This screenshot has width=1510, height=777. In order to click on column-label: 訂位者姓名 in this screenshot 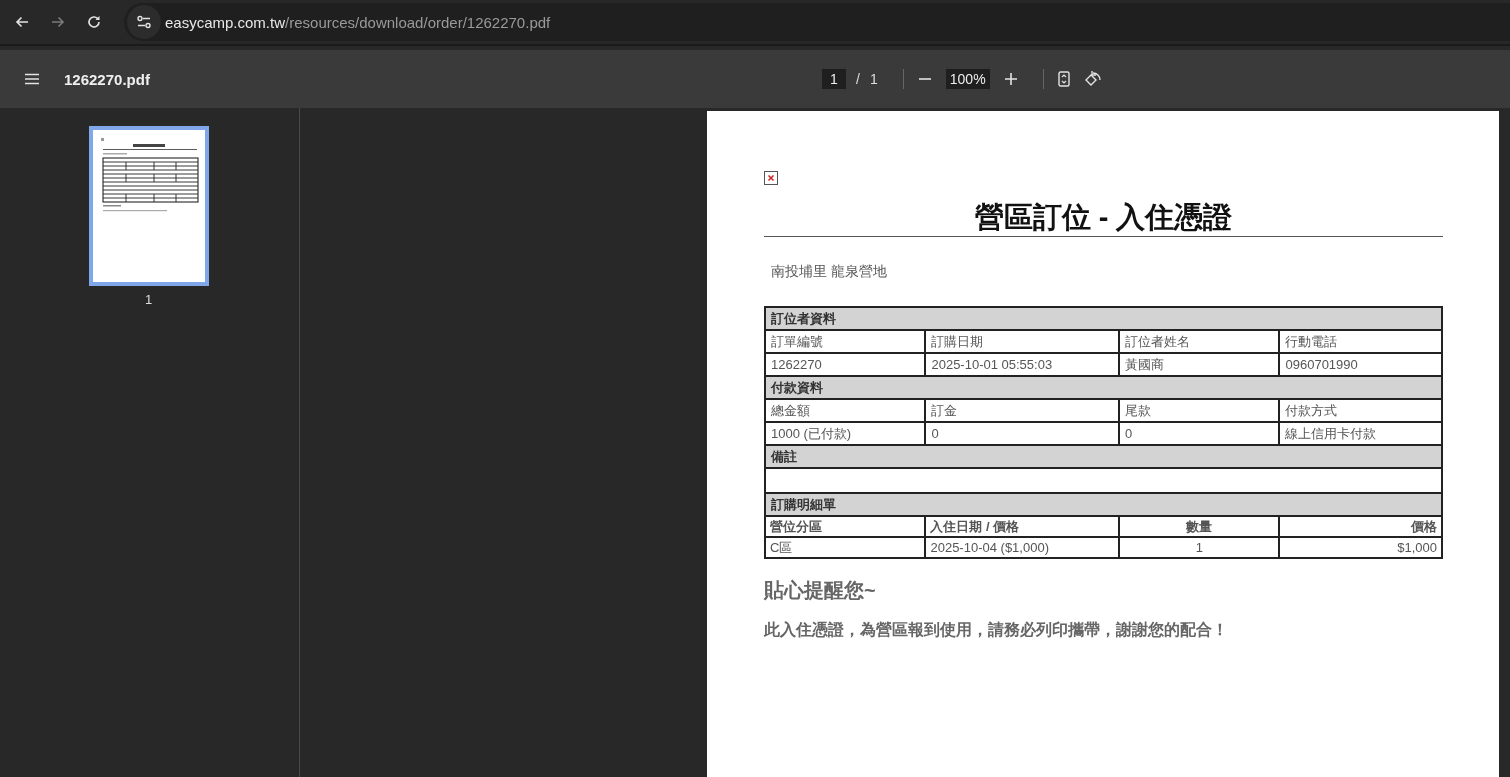, I will do `click(1199, 341)`.